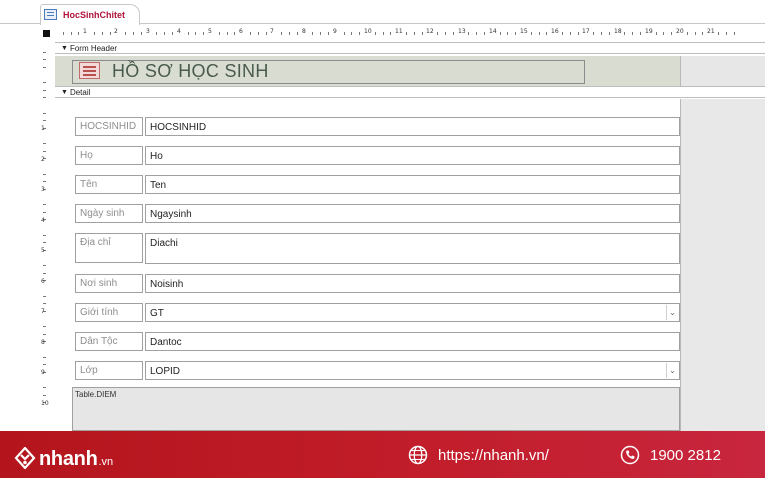  What do you see at coordinates (430, 31) in the screenshot?
I see `ruler-number: 12` at bounding box center [430, 31].